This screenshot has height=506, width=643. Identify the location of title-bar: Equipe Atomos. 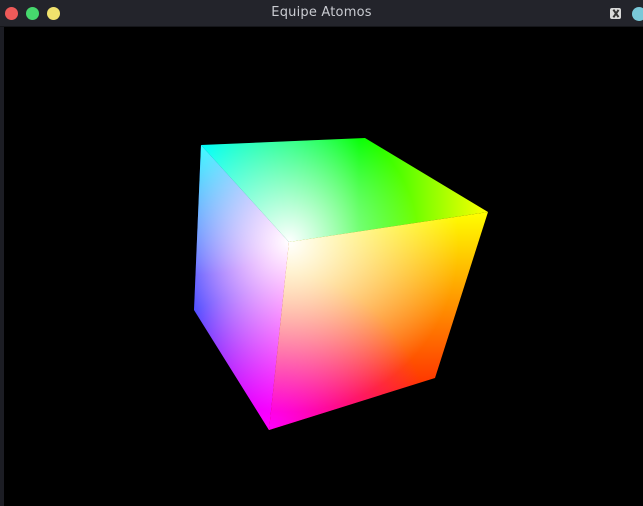
(321, 13).